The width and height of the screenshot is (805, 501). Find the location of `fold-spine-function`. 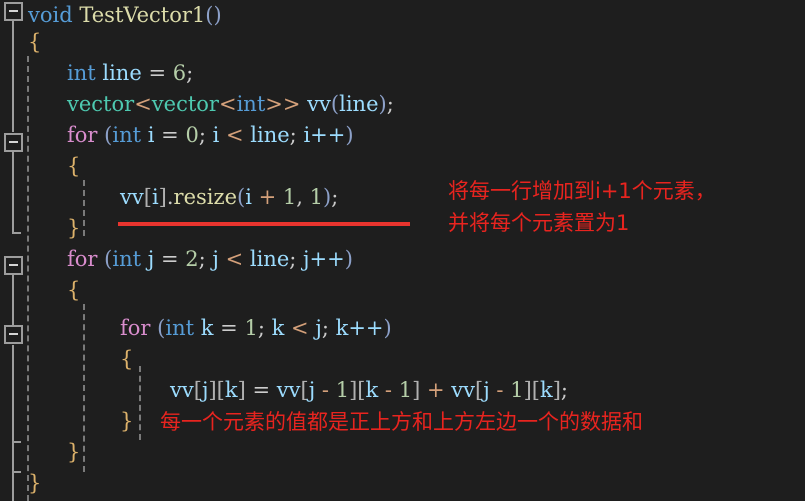

fold-spine-function is located at coordinates (13, 76).